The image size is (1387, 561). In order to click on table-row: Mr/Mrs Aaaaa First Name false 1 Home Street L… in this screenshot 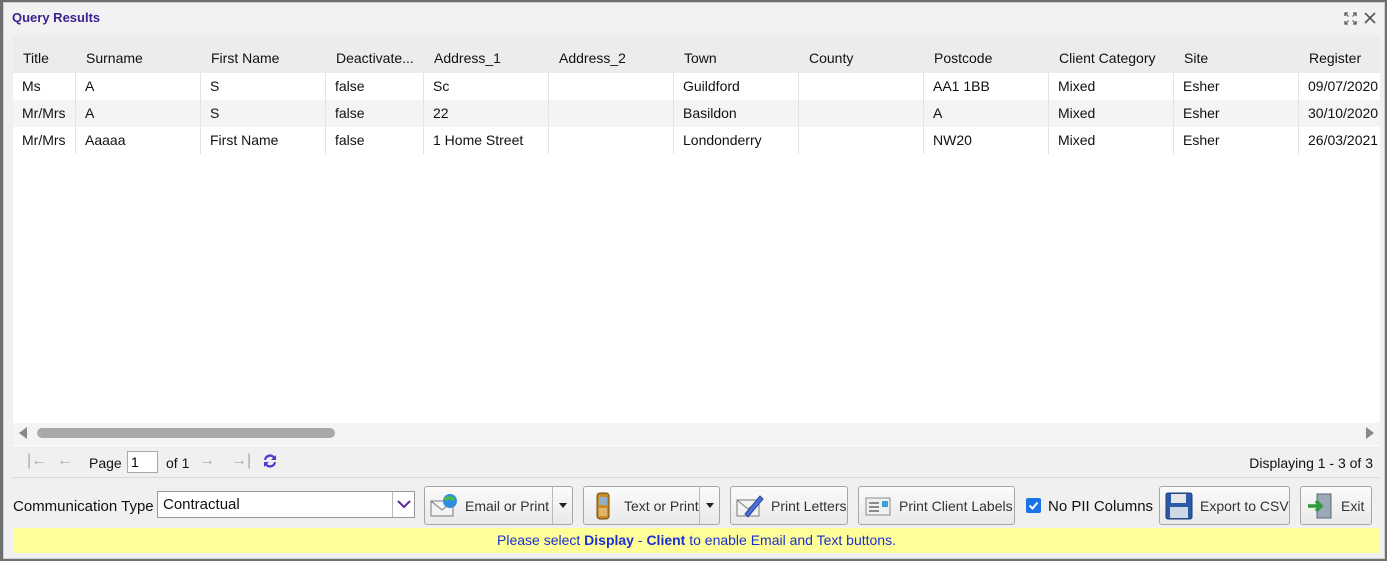, I will do `click(696, 140)`.